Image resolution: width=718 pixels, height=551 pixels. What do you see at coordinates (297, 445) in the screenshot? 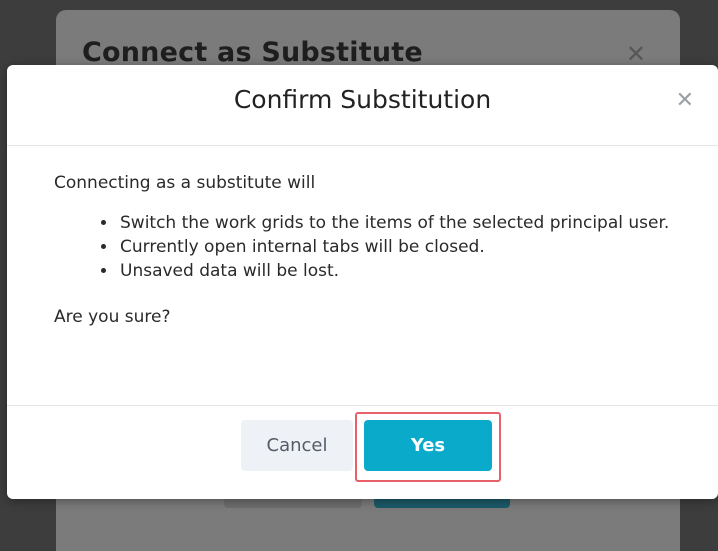
I see `cancel-button: Cancel` at bounding box center [297, 445].